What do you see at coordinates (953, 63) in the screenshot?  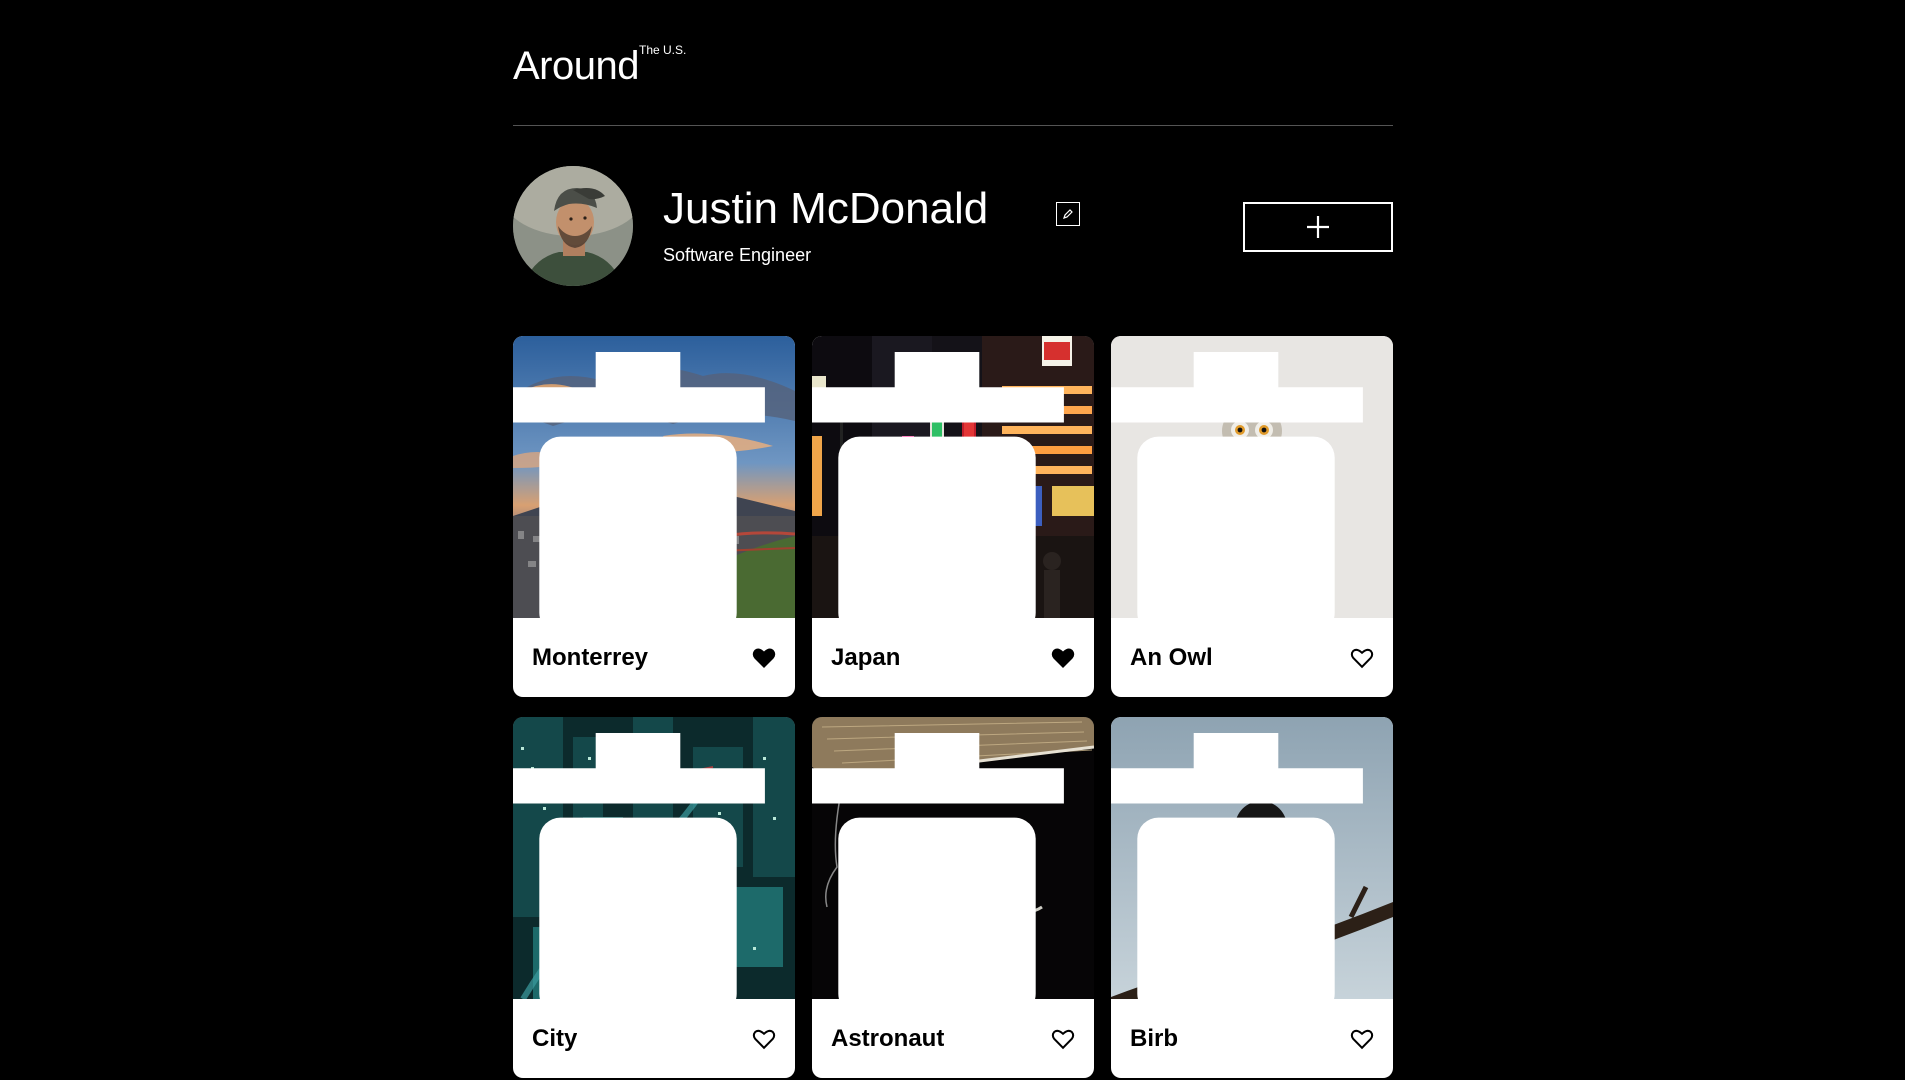 I see `site-header: Around The U.S.` at bounding box center [953, 63].